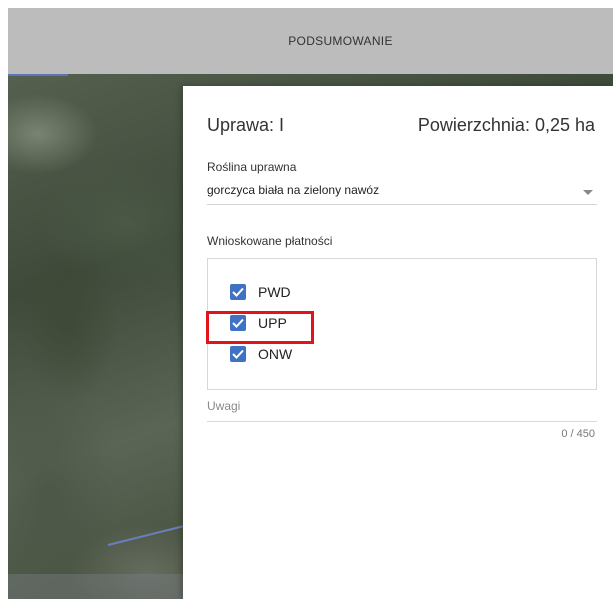 This screenshot has height=599, width=613. I want to click on crop-select-value: gorczyca biała na zielony nawóz, so click(293, 190).